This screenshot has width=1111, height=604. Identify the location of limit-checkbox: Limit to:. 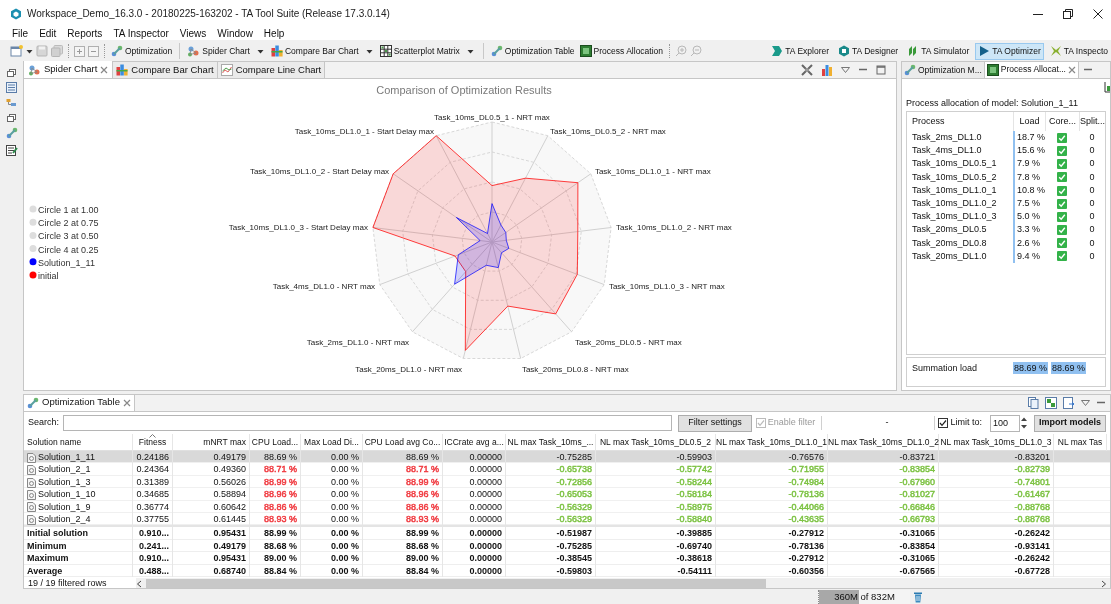
(960, 423).